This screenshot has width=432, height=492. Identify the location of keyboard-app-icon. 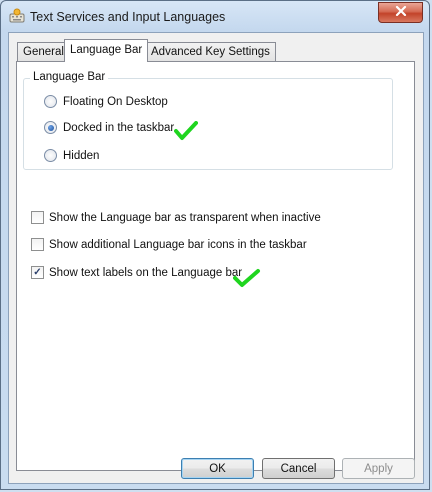
(17, 16).